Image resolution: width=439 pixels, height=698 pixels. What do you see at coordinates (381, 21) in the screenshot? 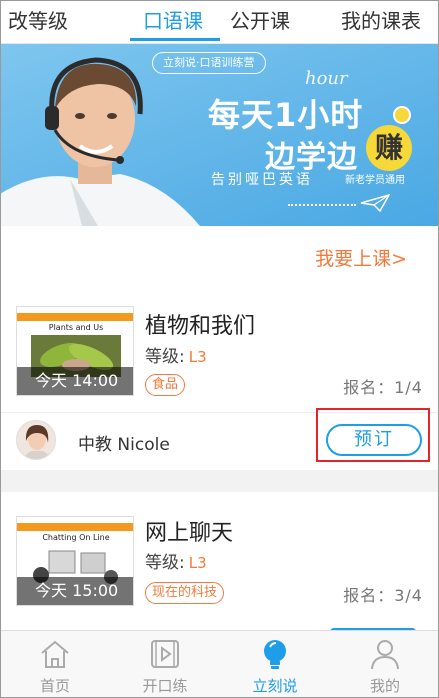
I see `tab-my-schedule: 我的课表` at bounding box center [381, 21].